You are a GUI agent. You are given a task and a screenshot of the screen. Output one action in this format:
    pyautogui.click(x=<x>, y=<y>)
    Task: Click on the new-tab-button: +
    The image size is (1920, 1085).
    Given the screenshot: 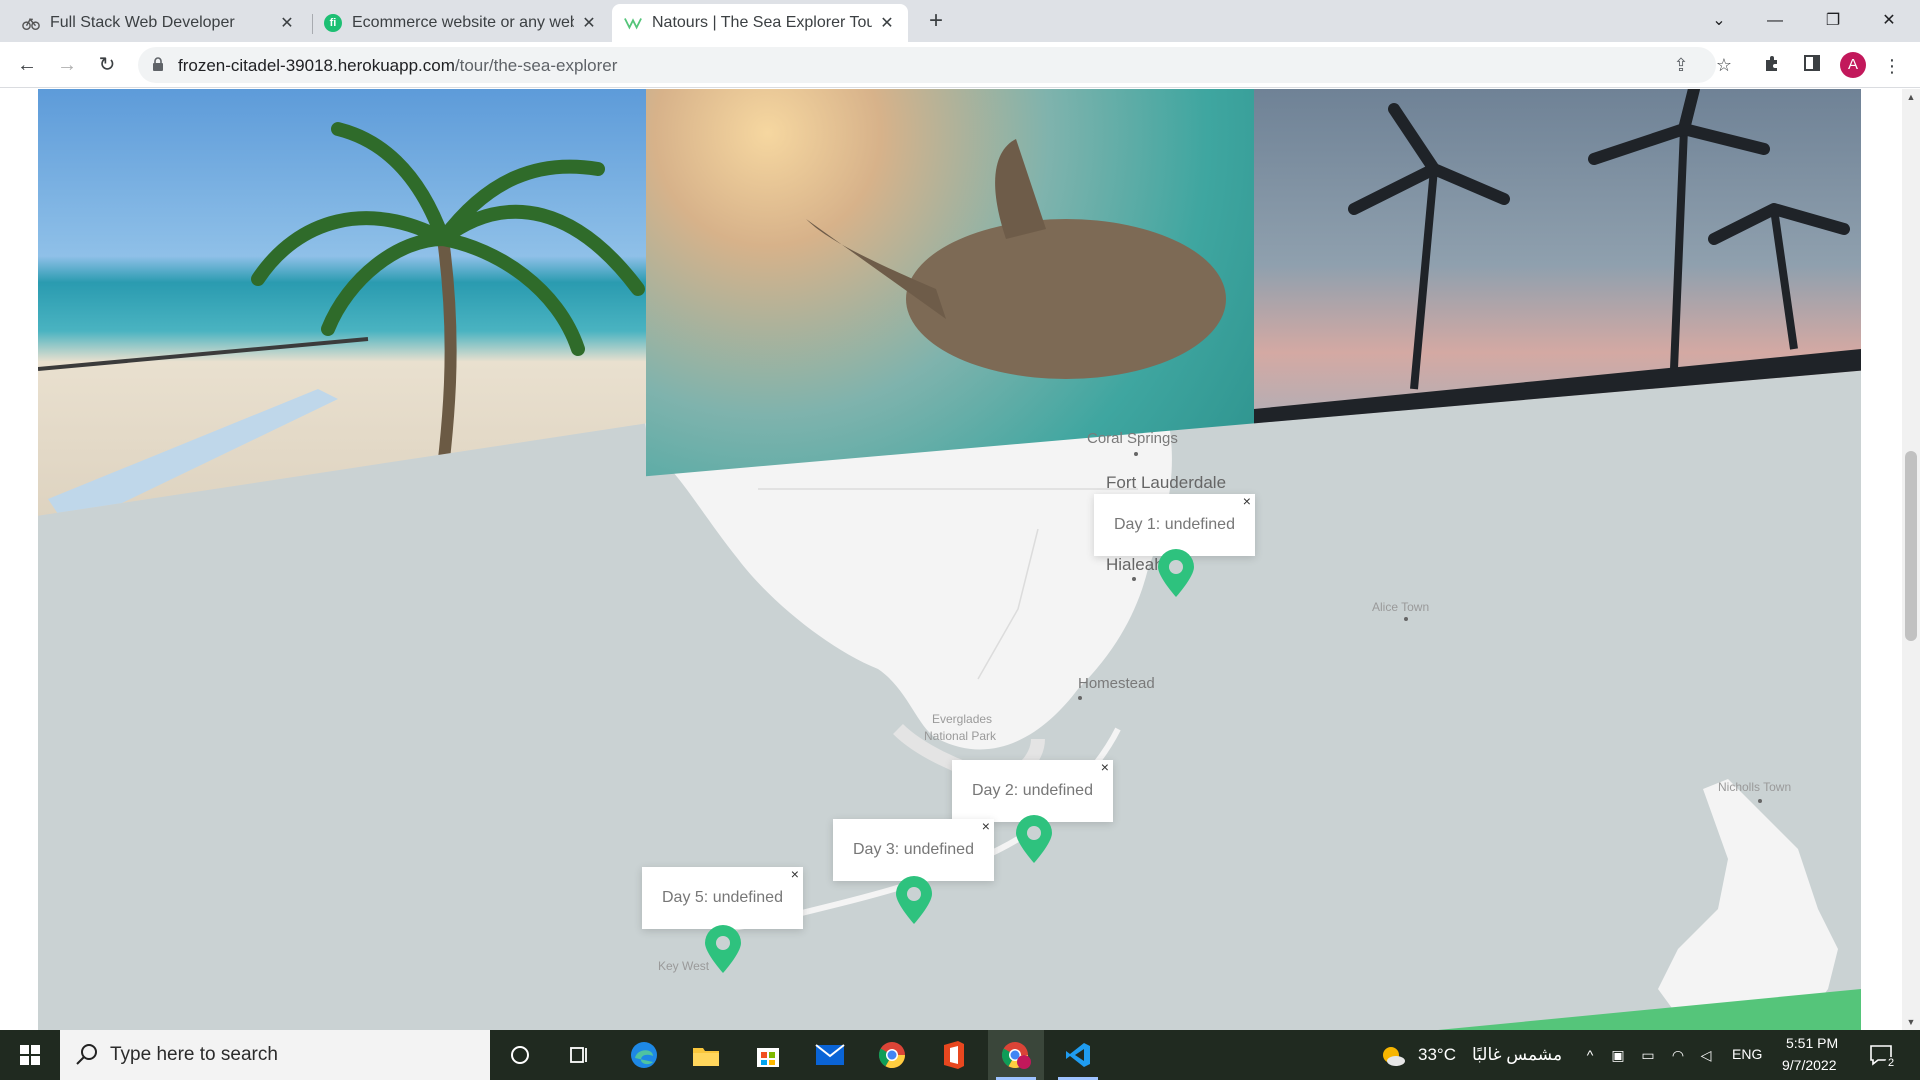 What is the action you would take?
    pyautogui.click(x=936, y=22)
    